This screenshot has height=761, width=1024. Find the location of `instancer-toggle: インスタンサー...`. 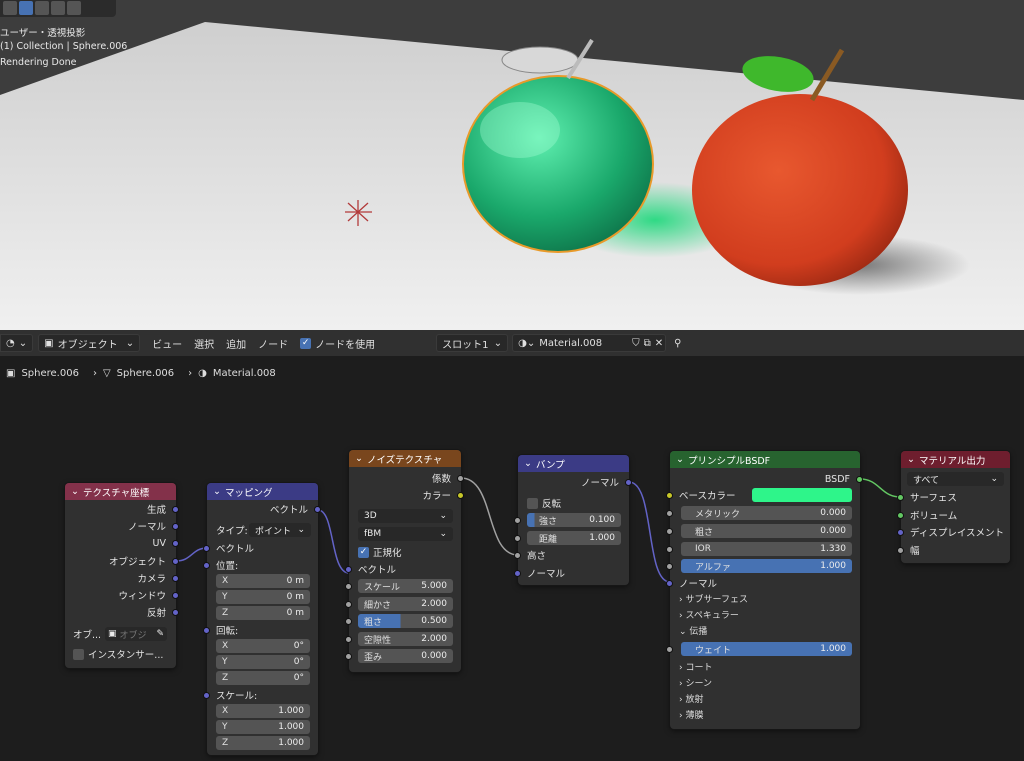

instancer-toggle: インスタンサー... is located at coordinates (118, 654).